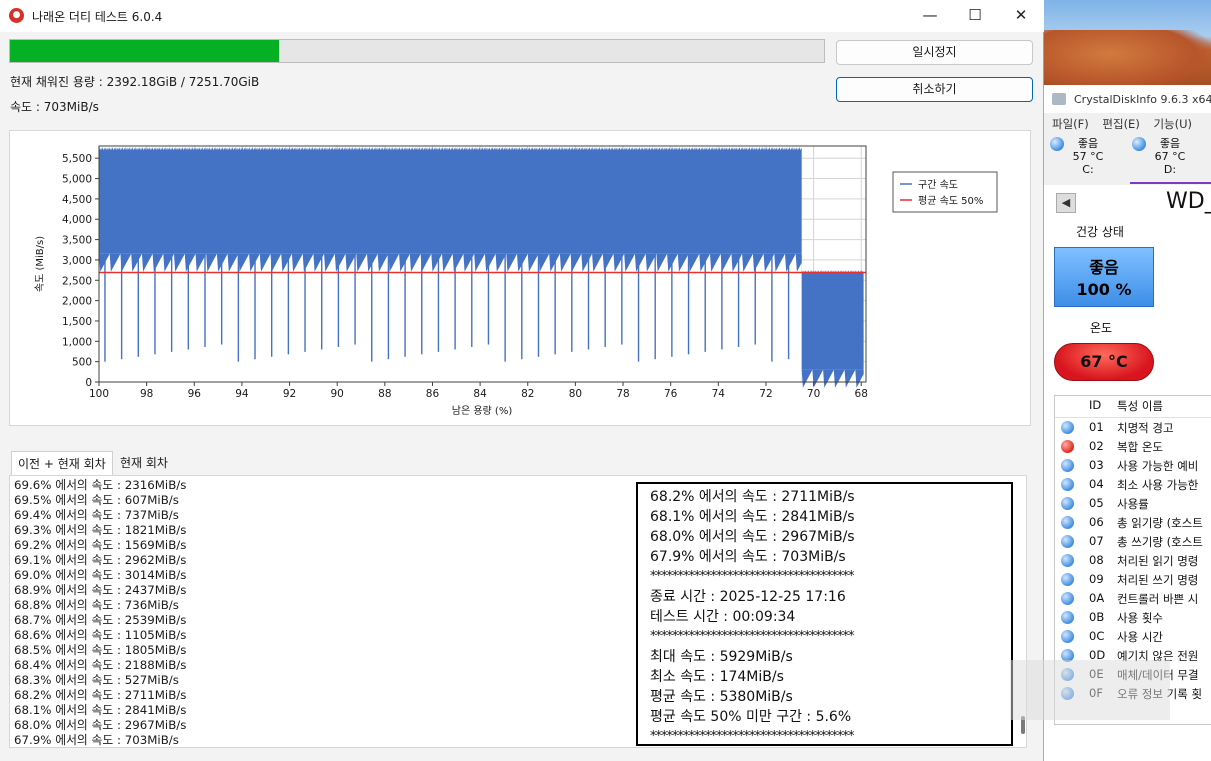 Image resolution: width=1211 pixels, height=761 pixels. Describe the element at coordinates (1097, 598) in the screenshot. I see `attribute-id: 0A` at that location.